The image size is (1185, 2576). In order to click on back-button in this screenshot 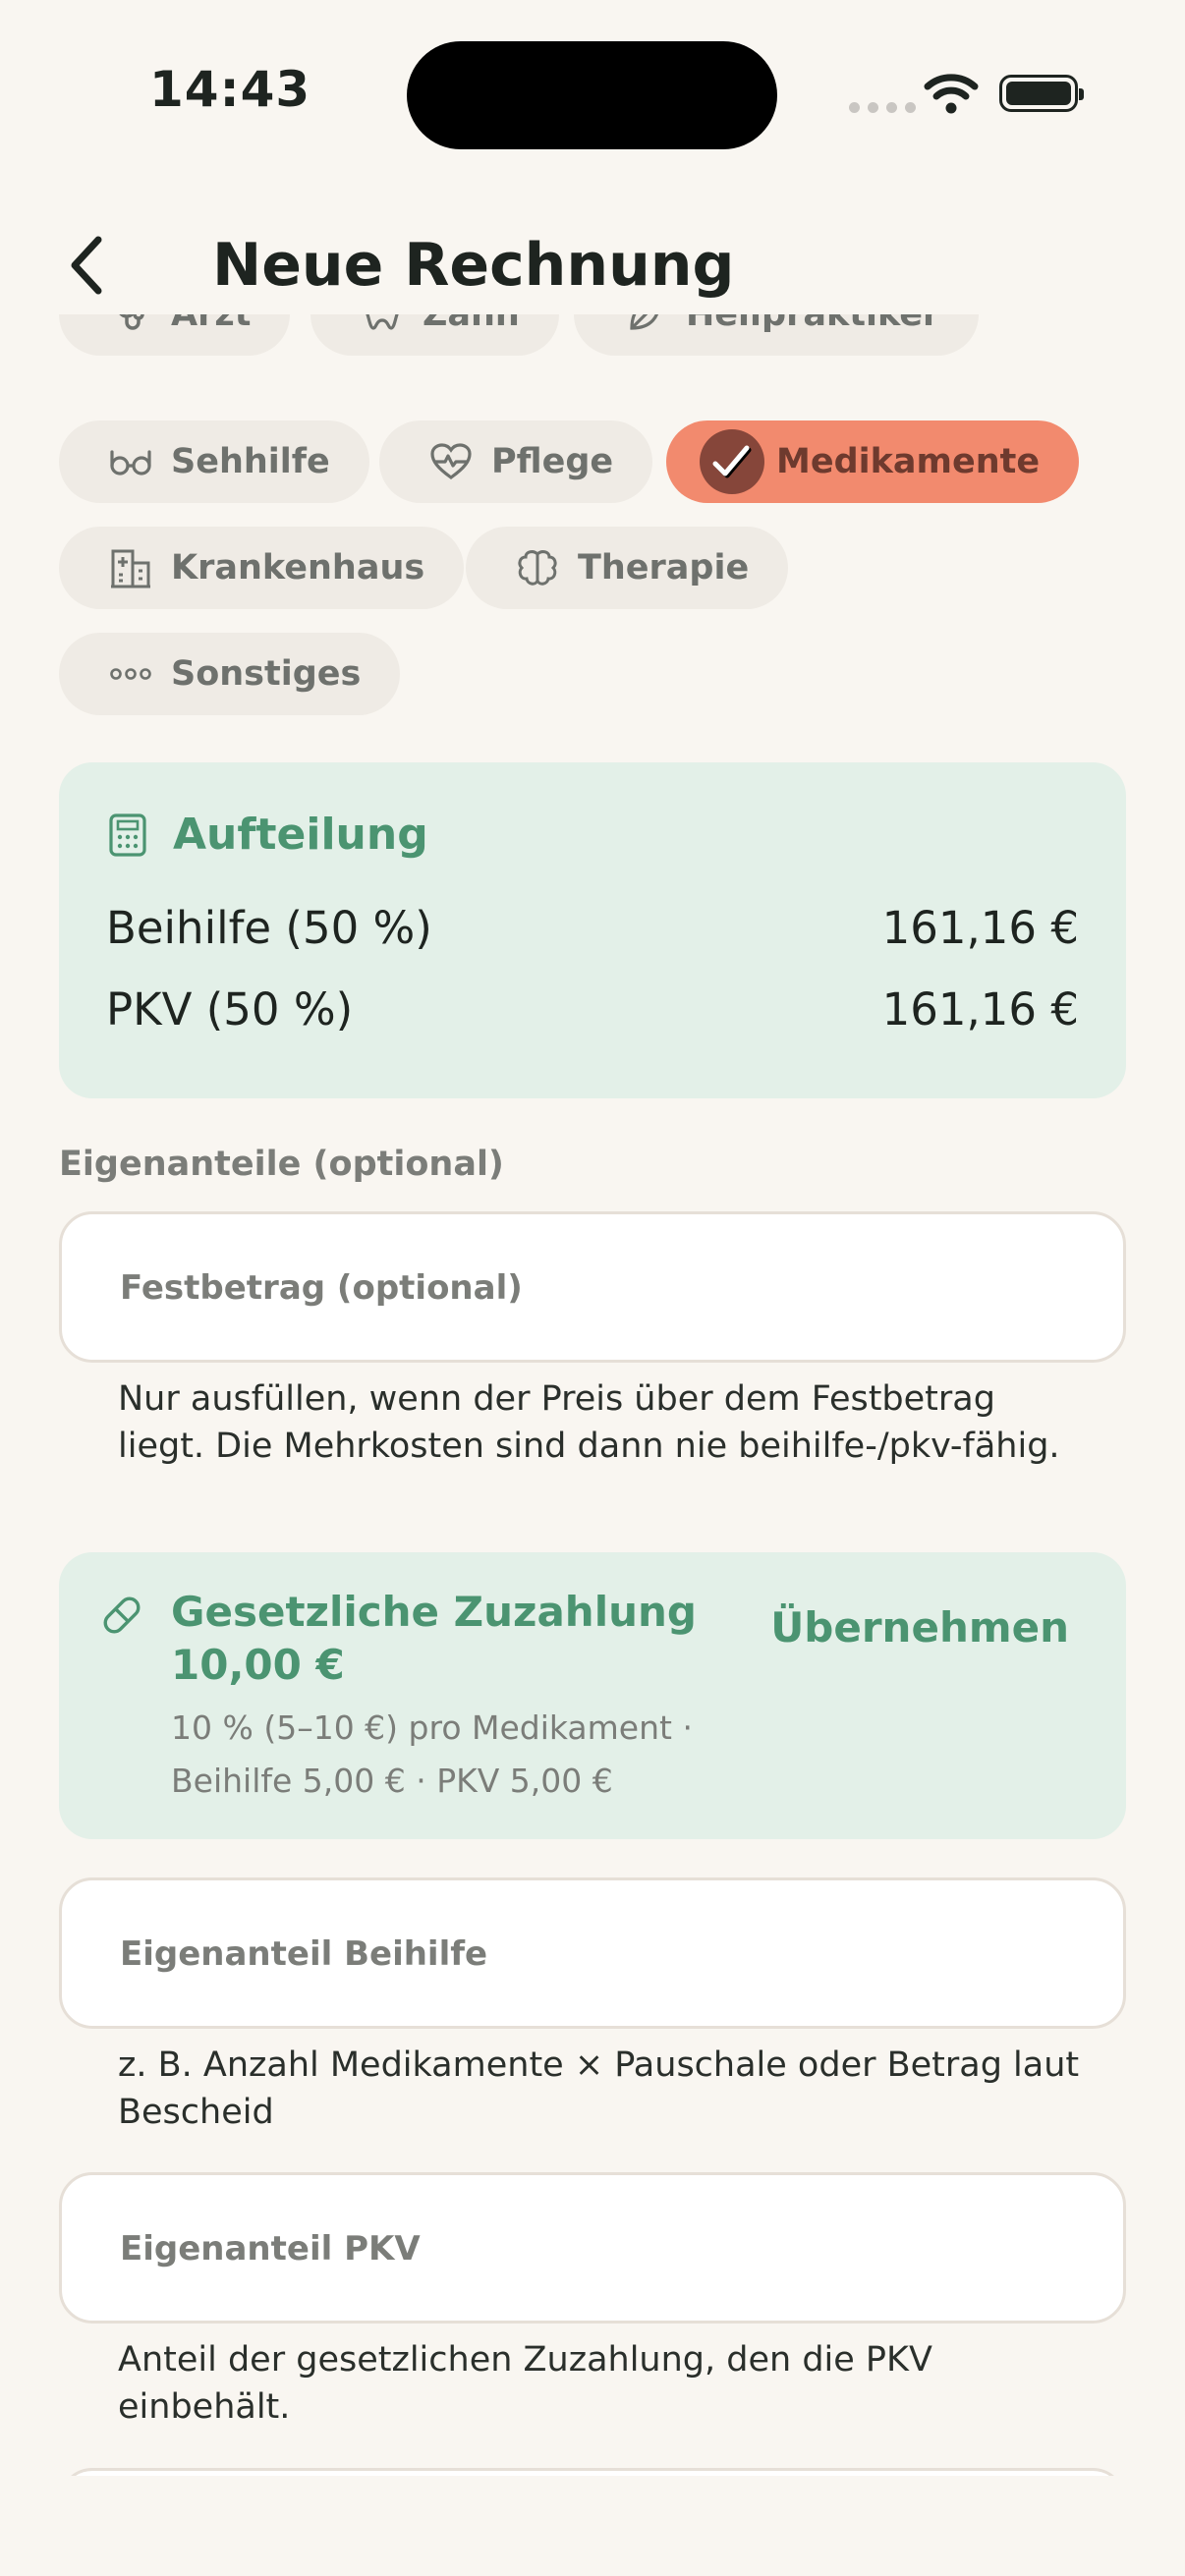, I will do `click(87, 265)`.